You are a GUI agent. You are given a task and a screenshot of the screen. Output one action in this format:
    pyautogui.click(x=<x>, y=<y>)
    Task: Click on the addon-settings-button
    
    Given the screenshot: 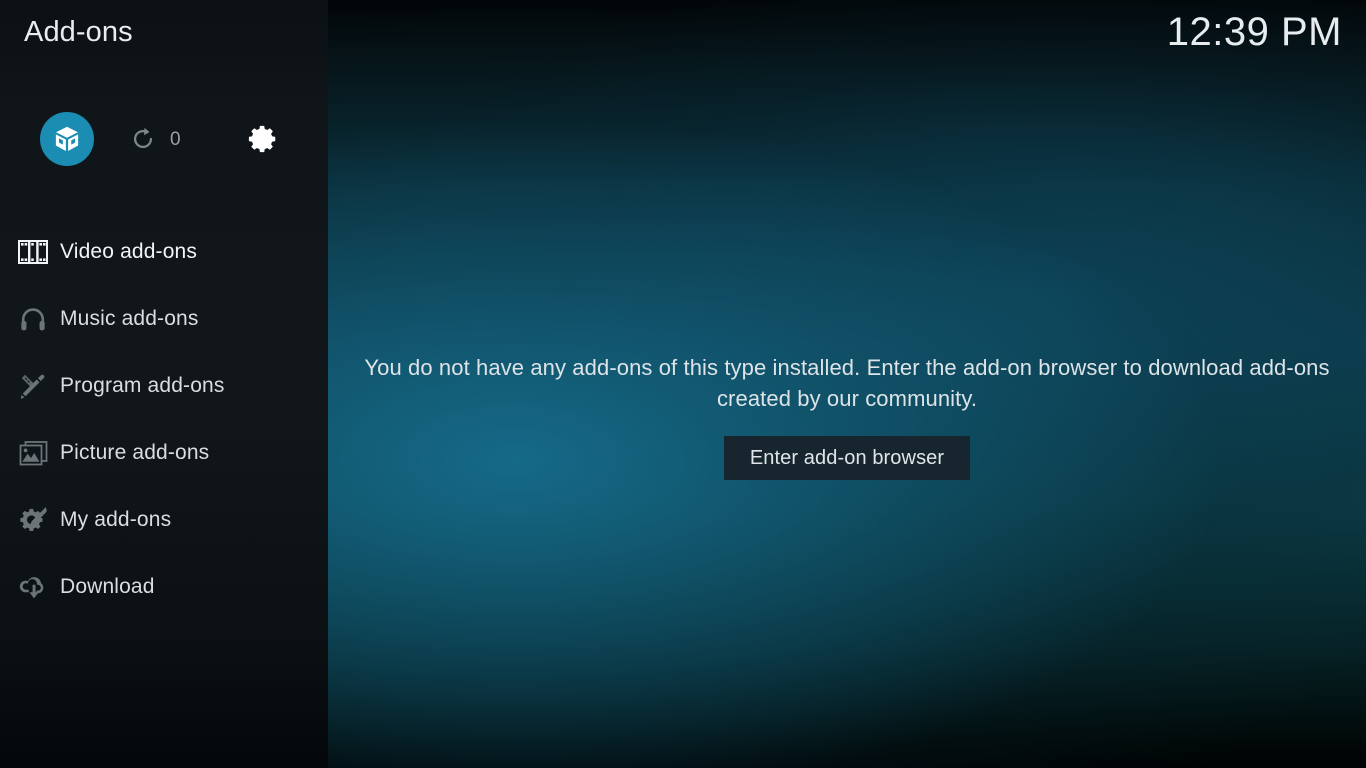 What is the action you would take?
    pyautogui.click(x=263, y=139)
    